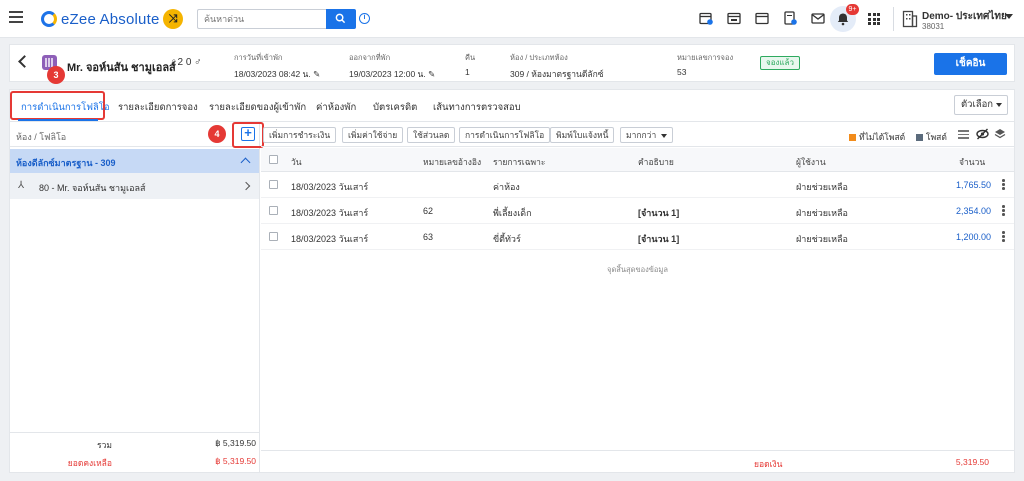 The height and width of the screenshot is (481, 1024). Describe the element at coordinates (973, 237) in the screenshot. I see `row-amount: 1,200.00` at that location.